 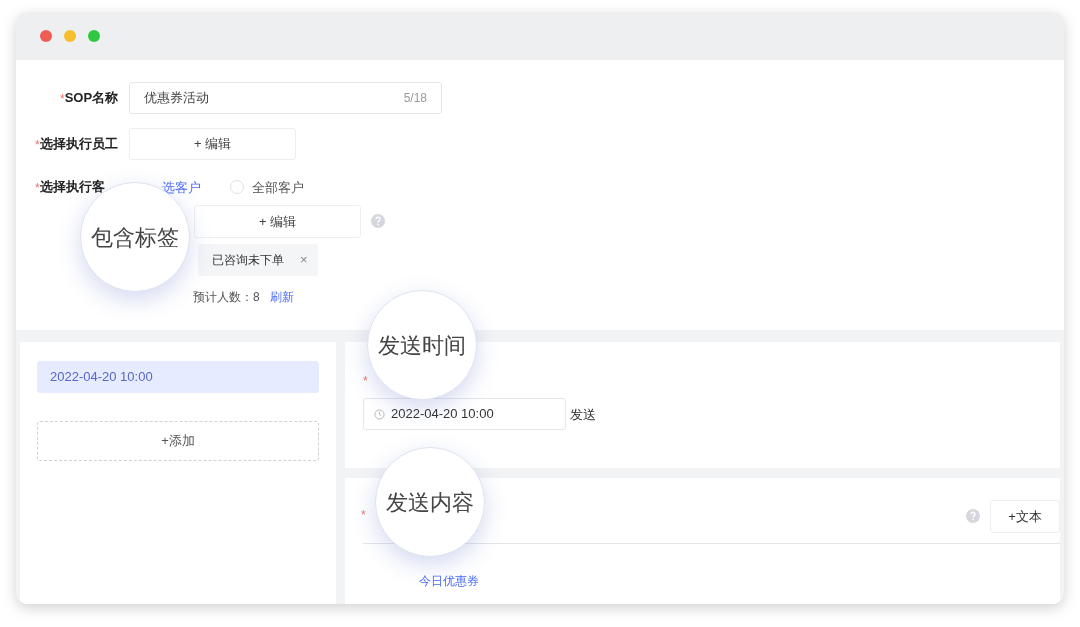 What do you see at coordinates (277, 221) in the screenshot?
I see `edit-tags-button: + 编辑` at bounding box center [277, 221].